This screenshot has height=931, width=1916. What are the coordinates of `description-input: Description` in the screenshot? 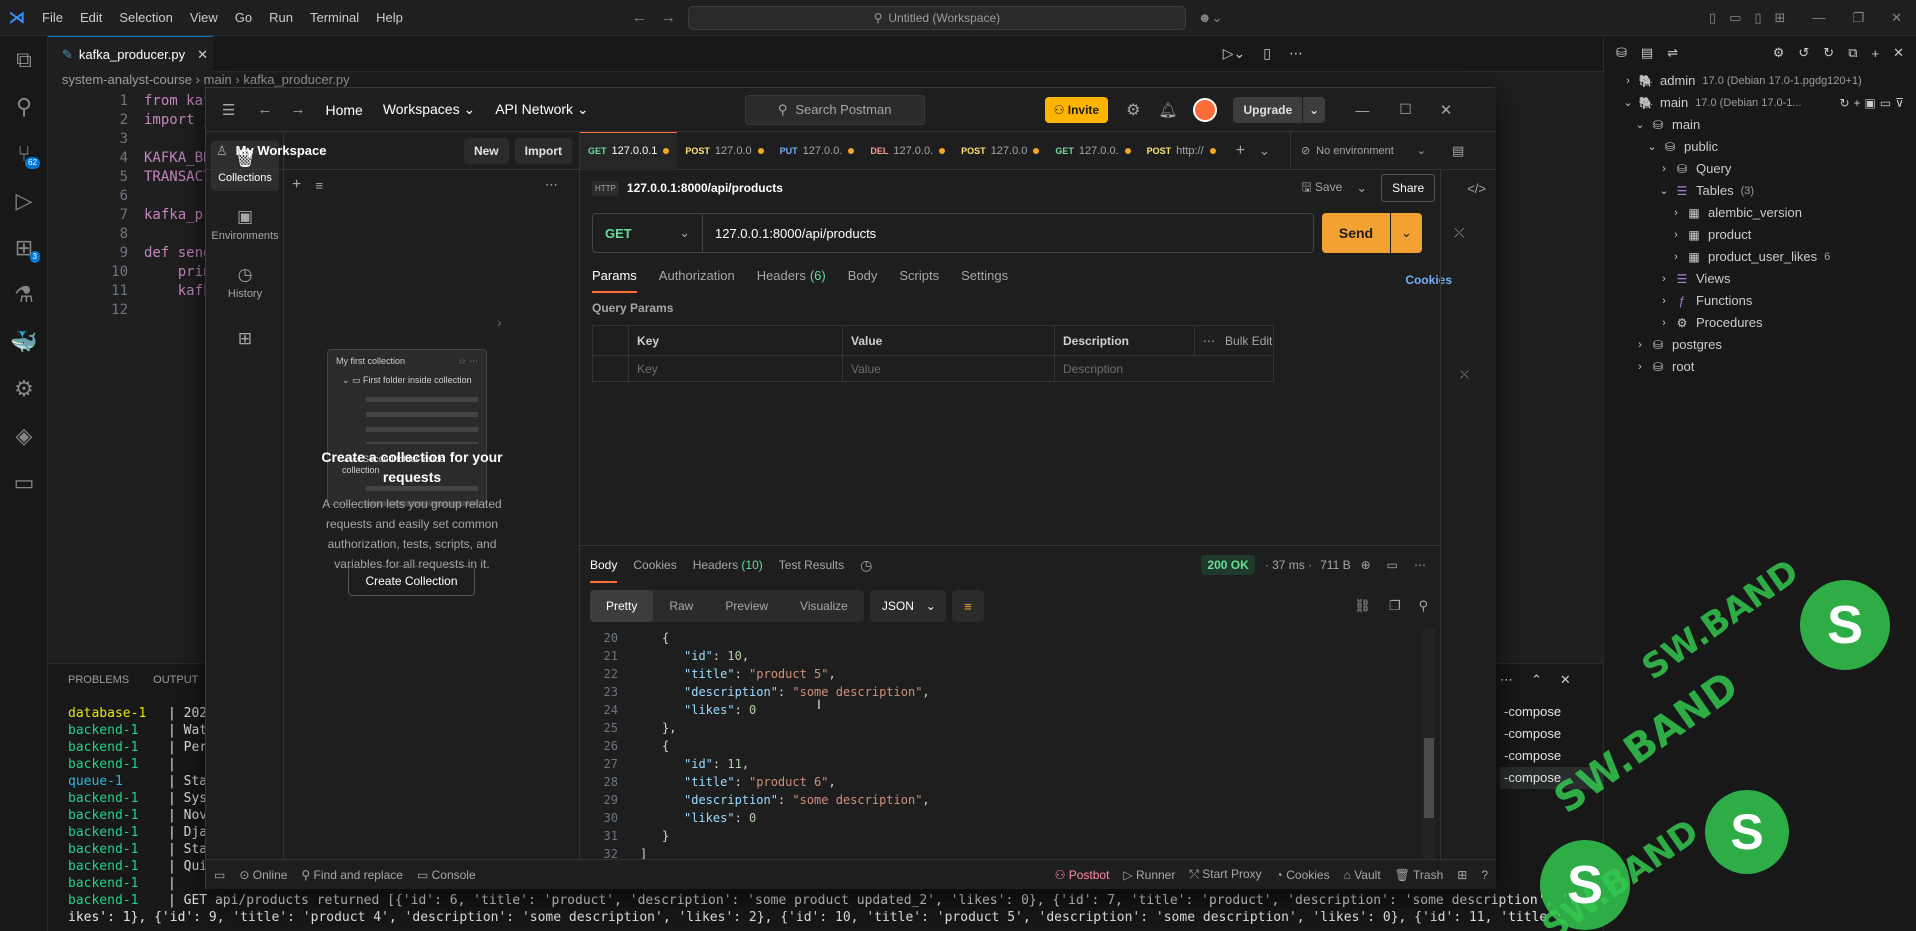 It's located at (1089, 368).